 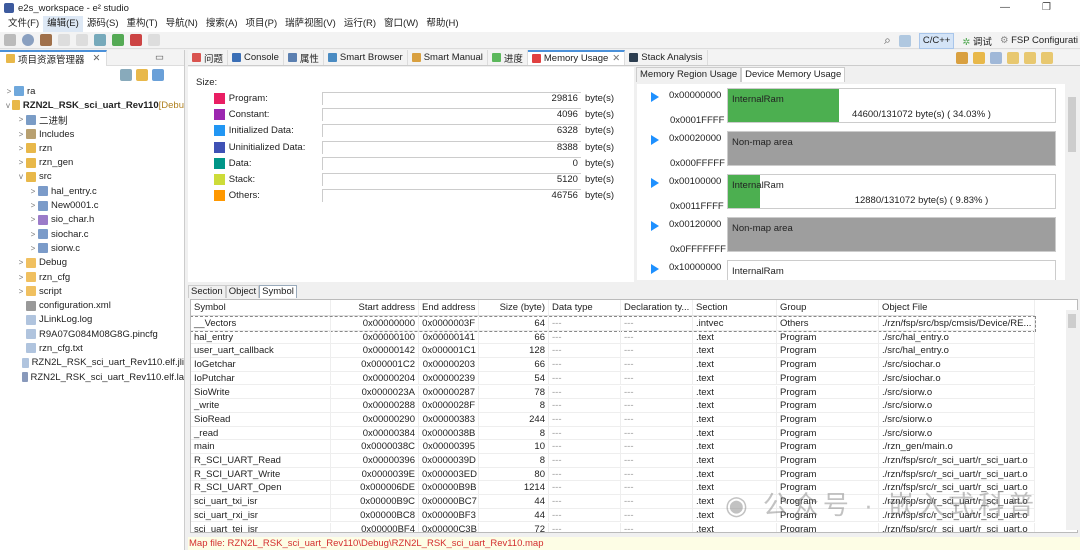 What do you see at coordinates (63, 24) in the screenshot?
I see `menu-item: 编辑(E)` at bounding box center [63, 24].